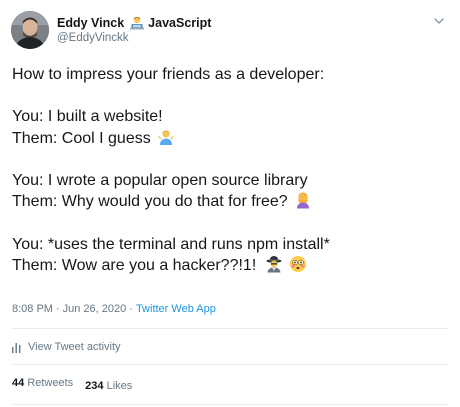 Image resolution: width=460 pixels, height=407 pixels. I want to click on view-tweet-activity-link: View Tweet activity, so click(66, 347).